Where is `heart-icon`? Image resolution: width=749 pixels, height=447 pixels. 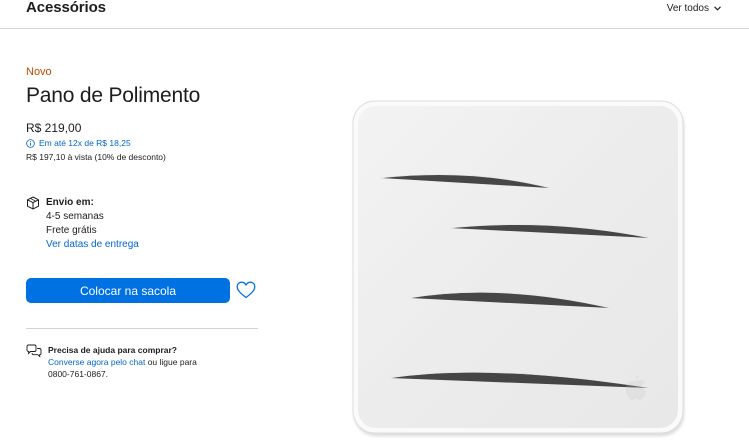
heart-icon is located at coordinates (246, 290).